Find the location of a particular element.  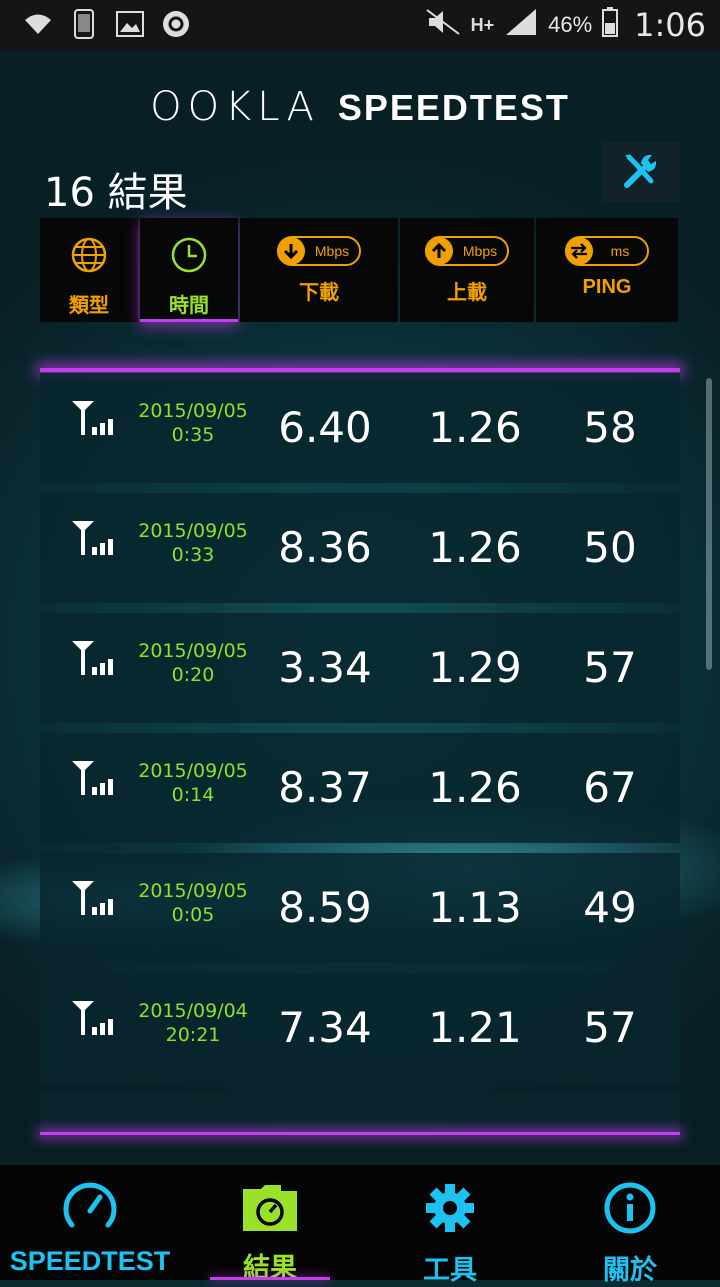

app-logo: OOKLA SPEEDTEST is located at coordinates (360, 107).